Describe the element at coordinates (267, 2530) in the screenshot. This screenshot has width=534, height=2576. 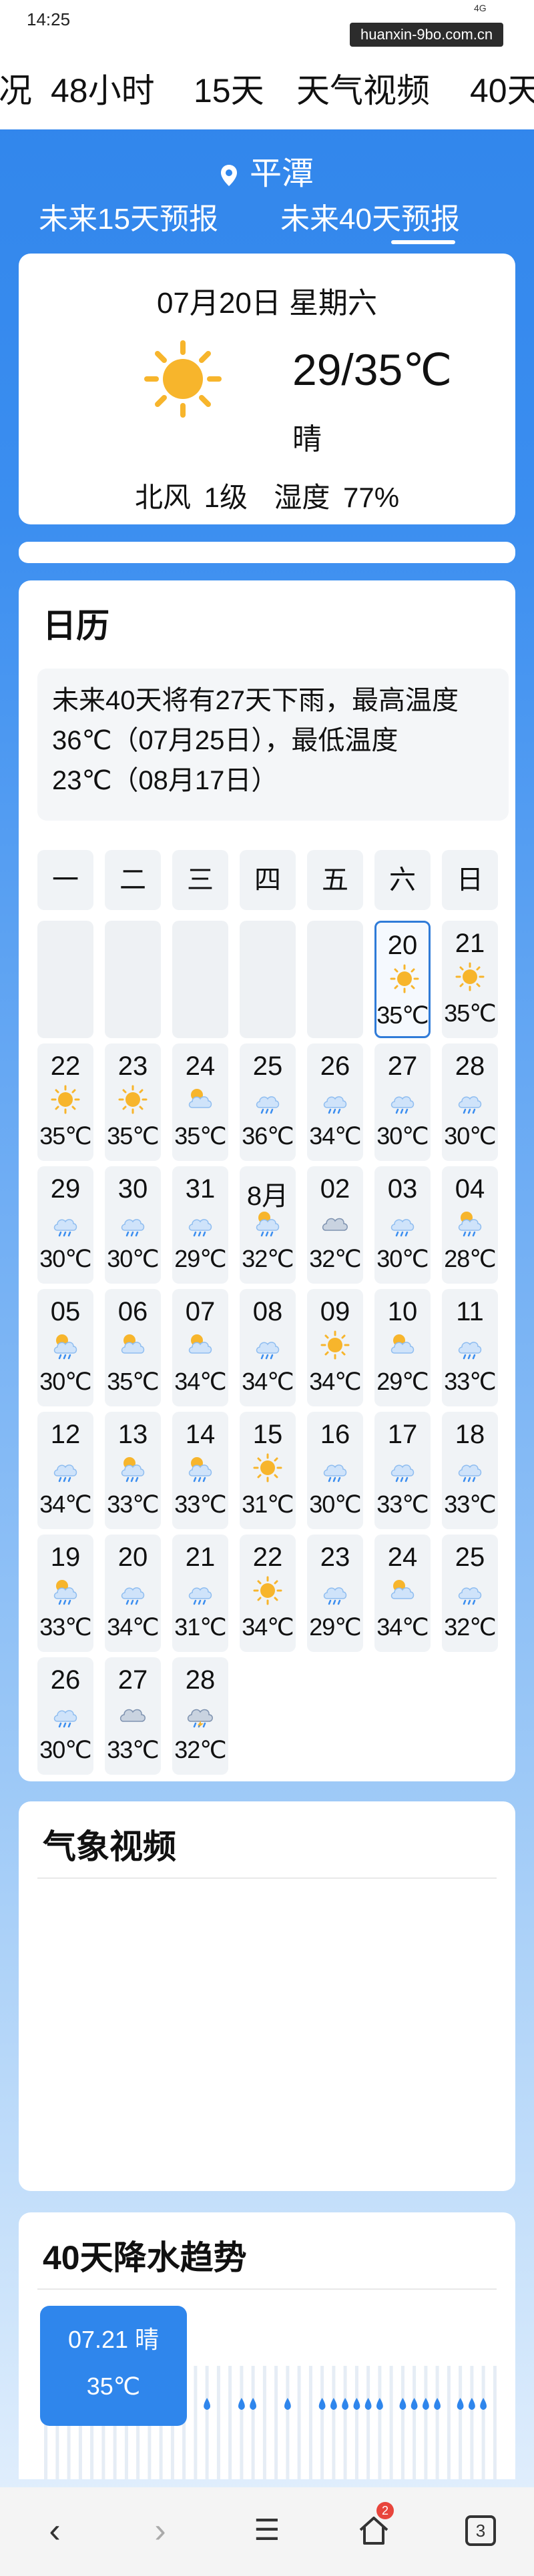
I see `menu-button: ☰` at that location.